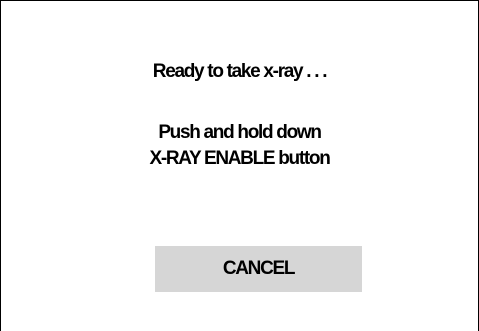 This screenshot has width=479, height=331. What do you see at coordinates (240, 132) in the screenshot?
I see `instruction-line-1: Push and hold down` at bounding box center [240, 132].